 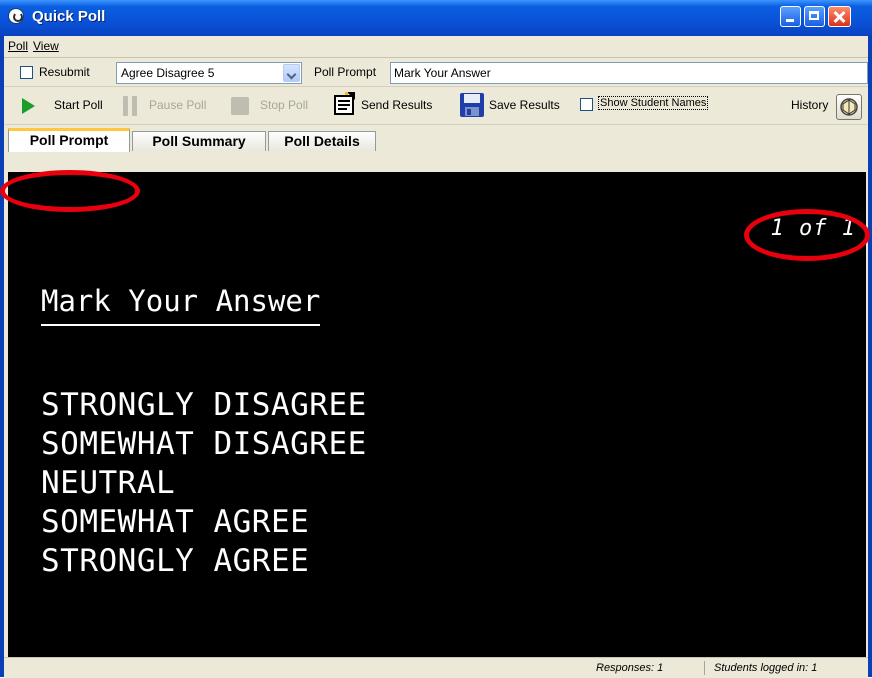 What do you see at coordinates (69, 140) in the screenshot?
I see `tab-poll-prompt: Poll Prompt` at bounding box center [69, 140].